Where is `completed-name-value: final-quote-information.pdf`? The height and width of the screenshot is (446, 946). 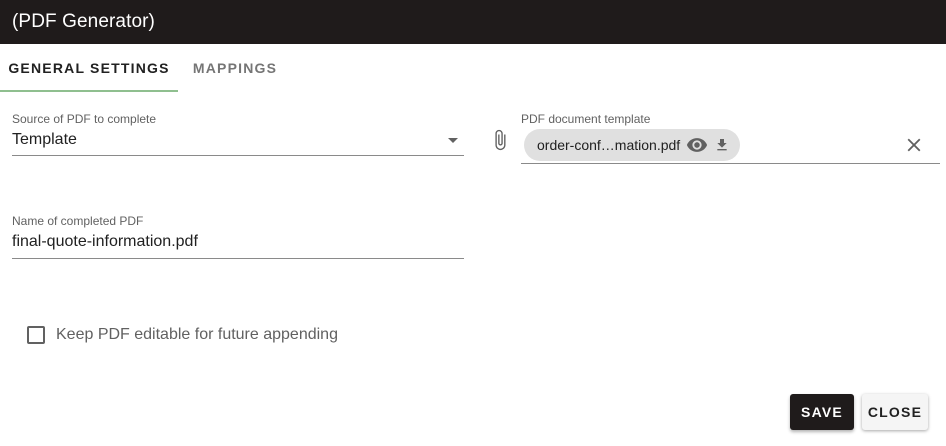
completed-name-value: final-quote-information.pdf is located at coordinates (105, 241).